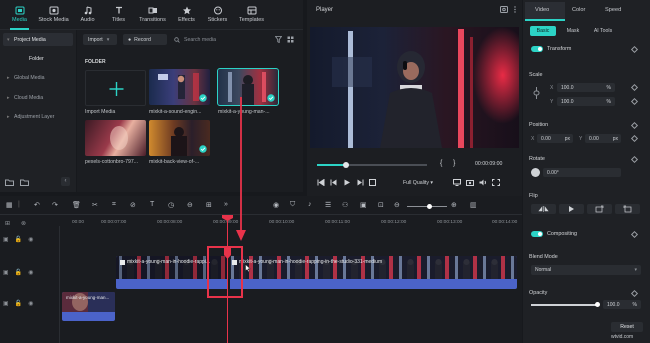 Image resolution: width=650 pixels, height=343 pixels. I want to click on rotate-input: 0.00°, so click(582, 172).